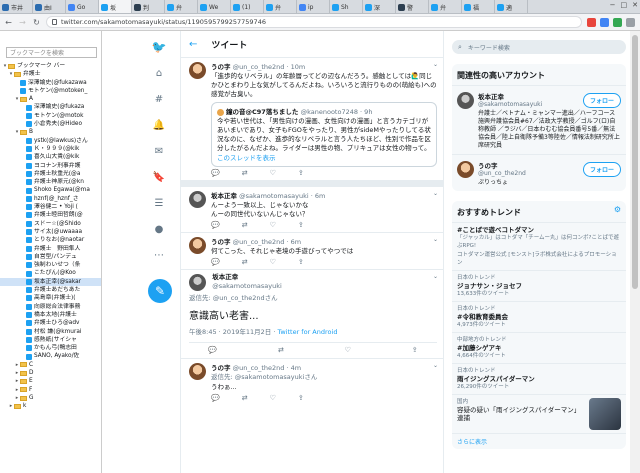 The height and width of the screenshot is (473, 640). Describe the element at coordinates (50, 406) in the screenshot. I see `bookmark-folder: ▸ k` at that location.